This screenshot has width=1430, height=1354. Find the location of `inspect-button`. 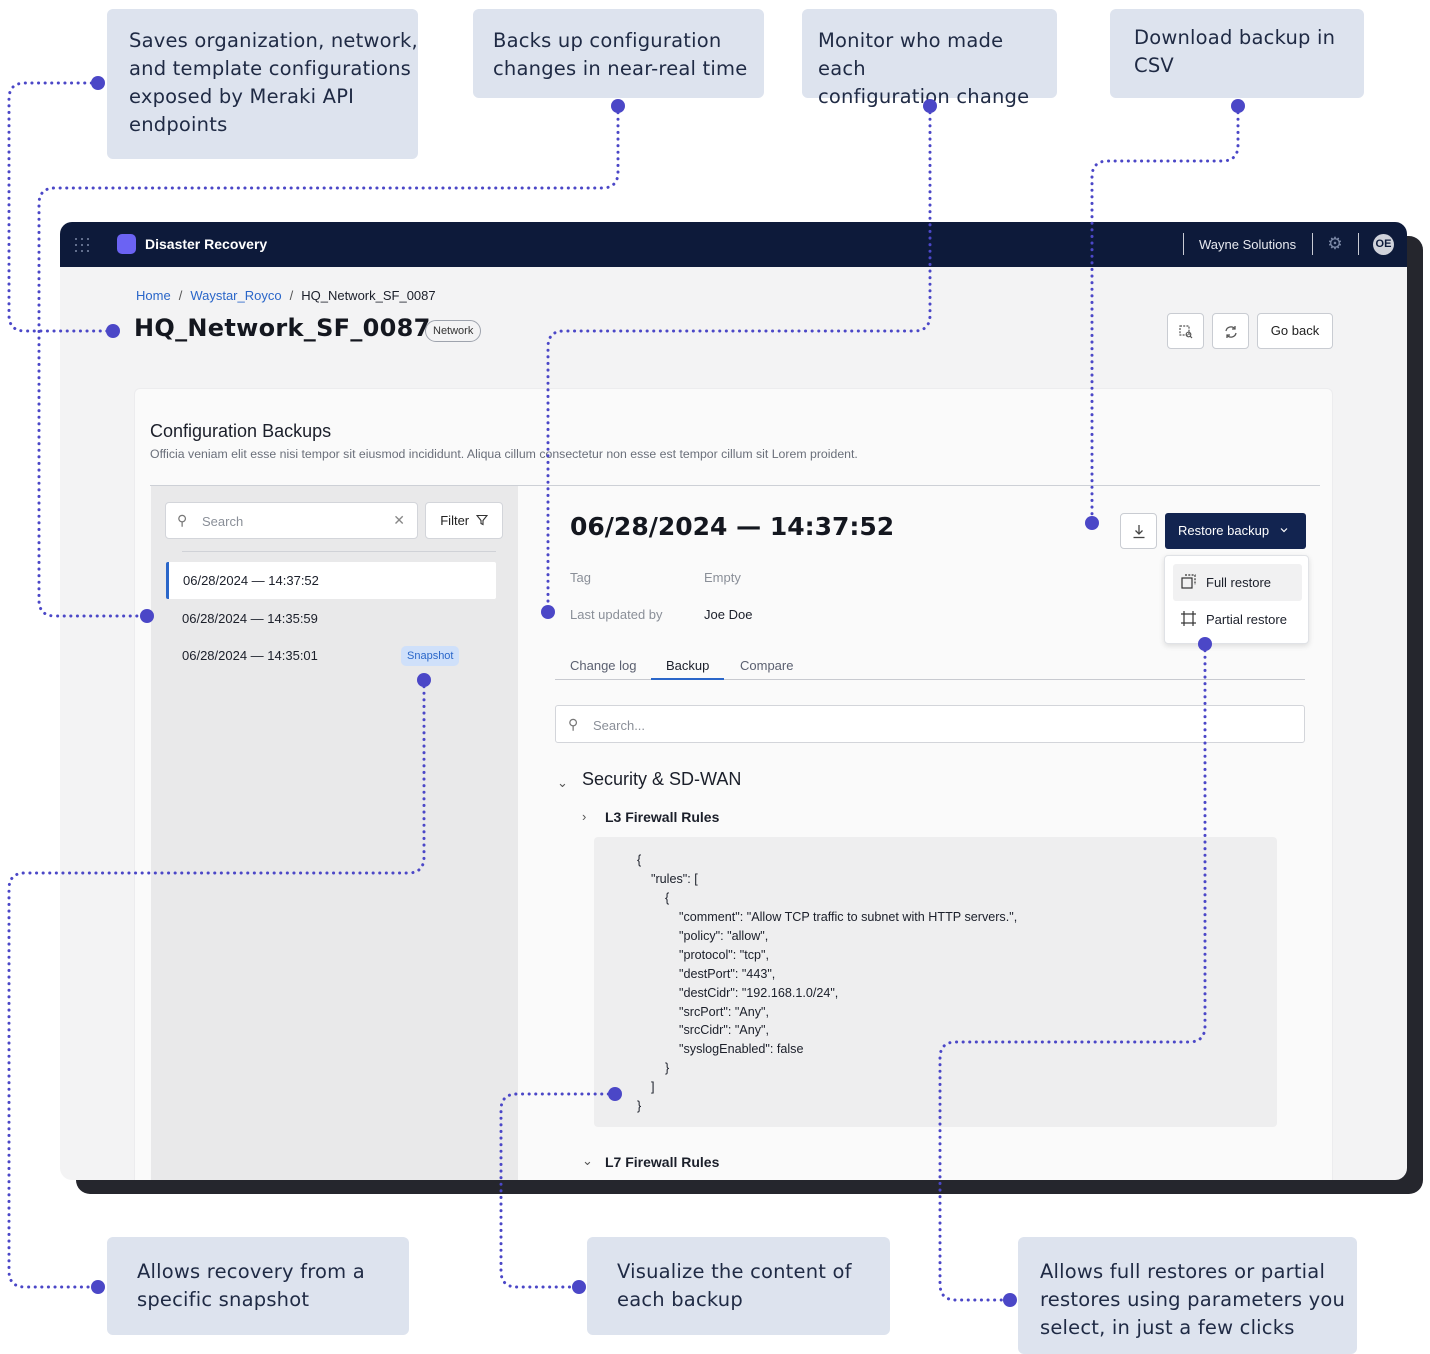

inspect-button is located at coordinates (1185, 331).